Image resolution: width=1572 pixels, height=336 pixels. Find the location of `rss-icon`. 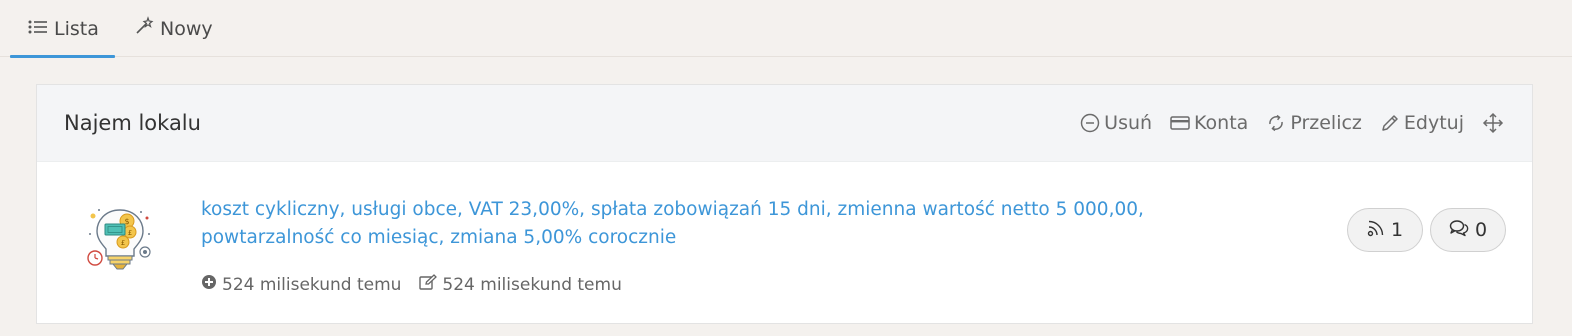

rss-icon is located at coordinates (1376, 230).